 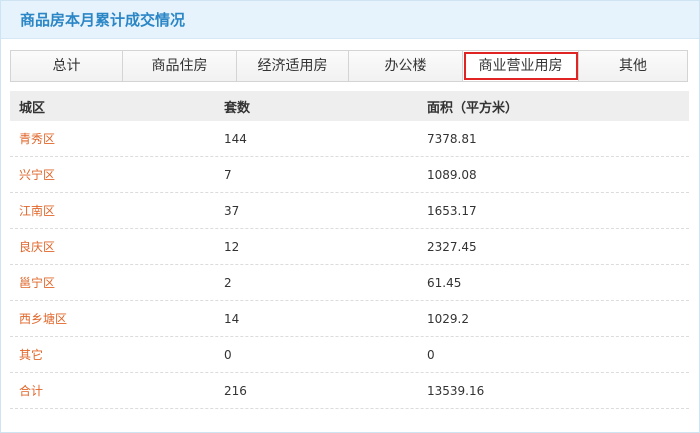 I want to click on table-row: 青秀区 144 7378.81, so click(x=349, y=139).